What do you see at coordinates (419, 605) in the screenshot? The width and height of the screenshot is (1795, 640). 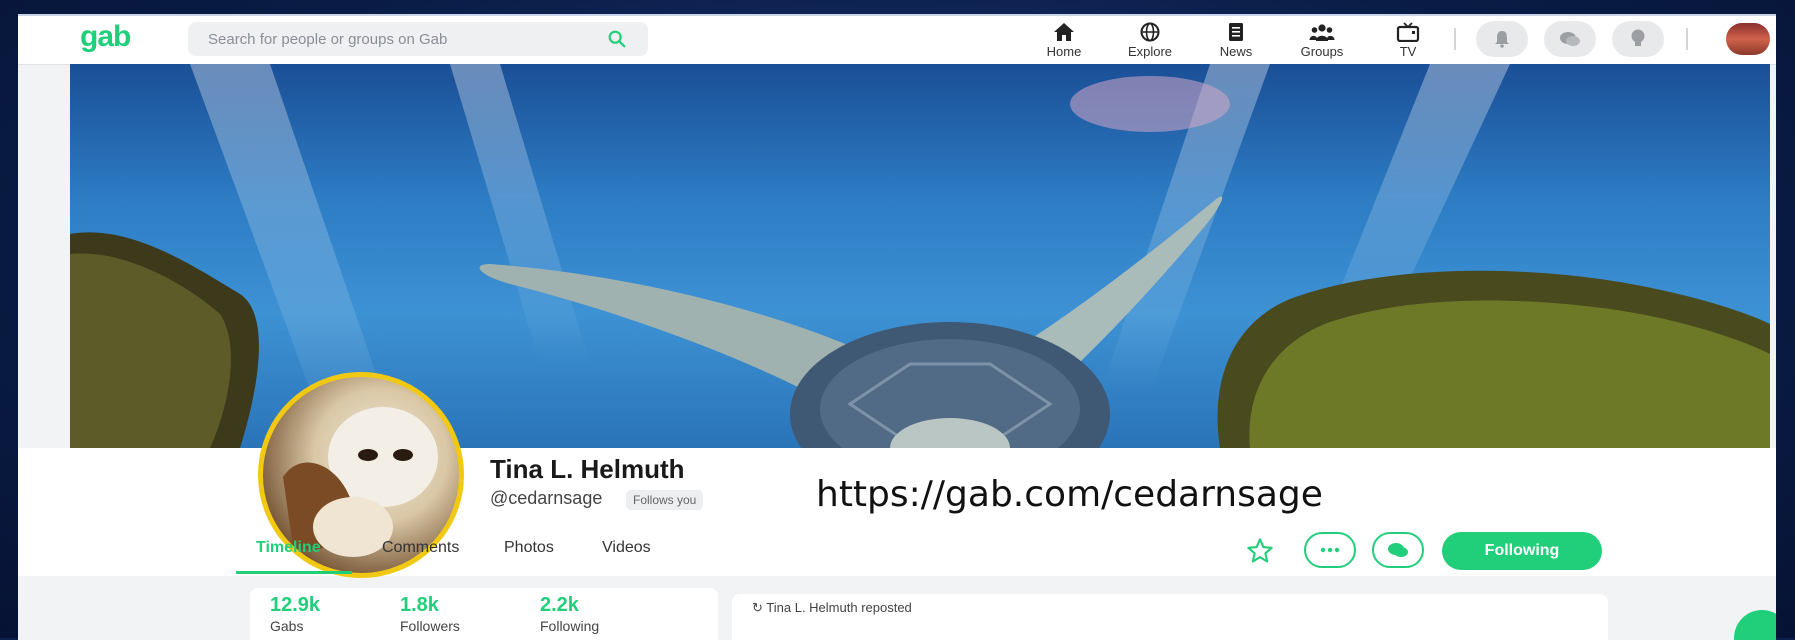 I see `stat-followers-value: 1.8k` at bounding box center [419, 605].